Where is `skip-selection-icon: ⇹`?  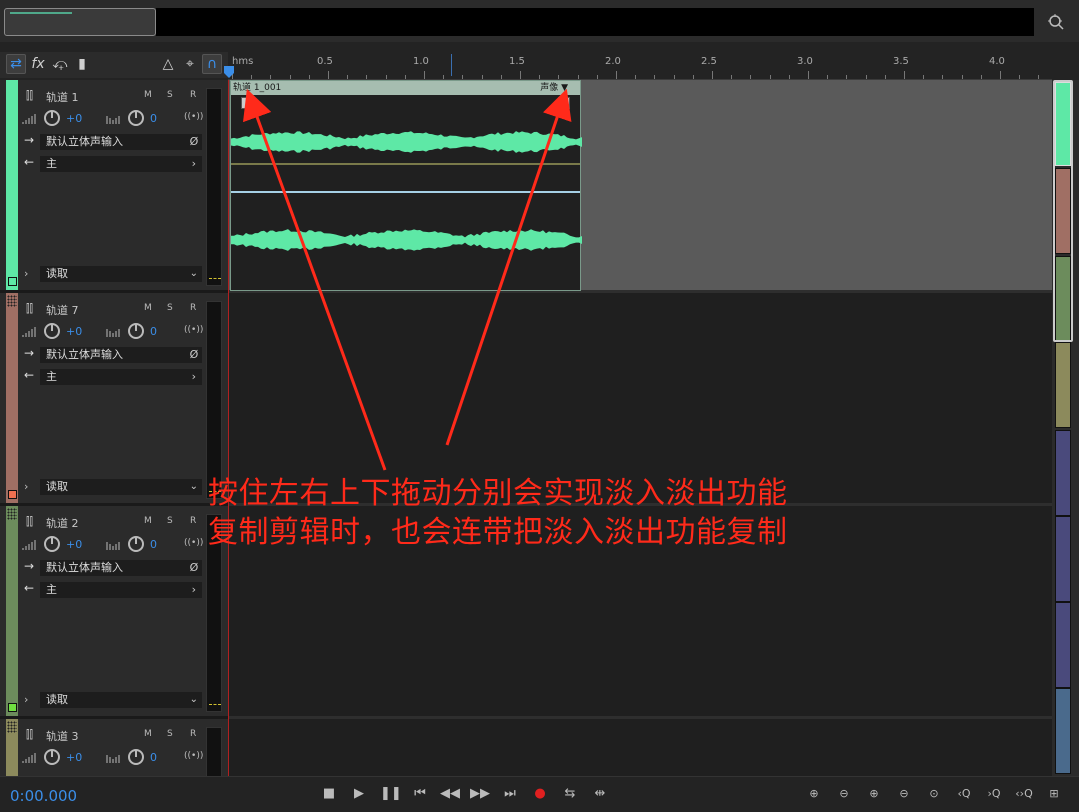
skip-selection-icon: ⇹ is located at coordinates (600, 794).